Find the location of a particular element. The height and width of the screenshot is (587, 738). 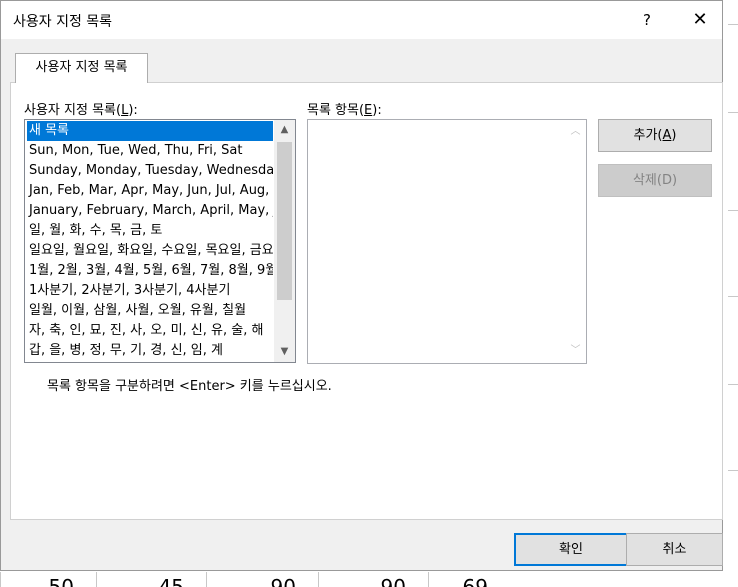

add-button: 추가(A) is located at coordinates (655, 135).